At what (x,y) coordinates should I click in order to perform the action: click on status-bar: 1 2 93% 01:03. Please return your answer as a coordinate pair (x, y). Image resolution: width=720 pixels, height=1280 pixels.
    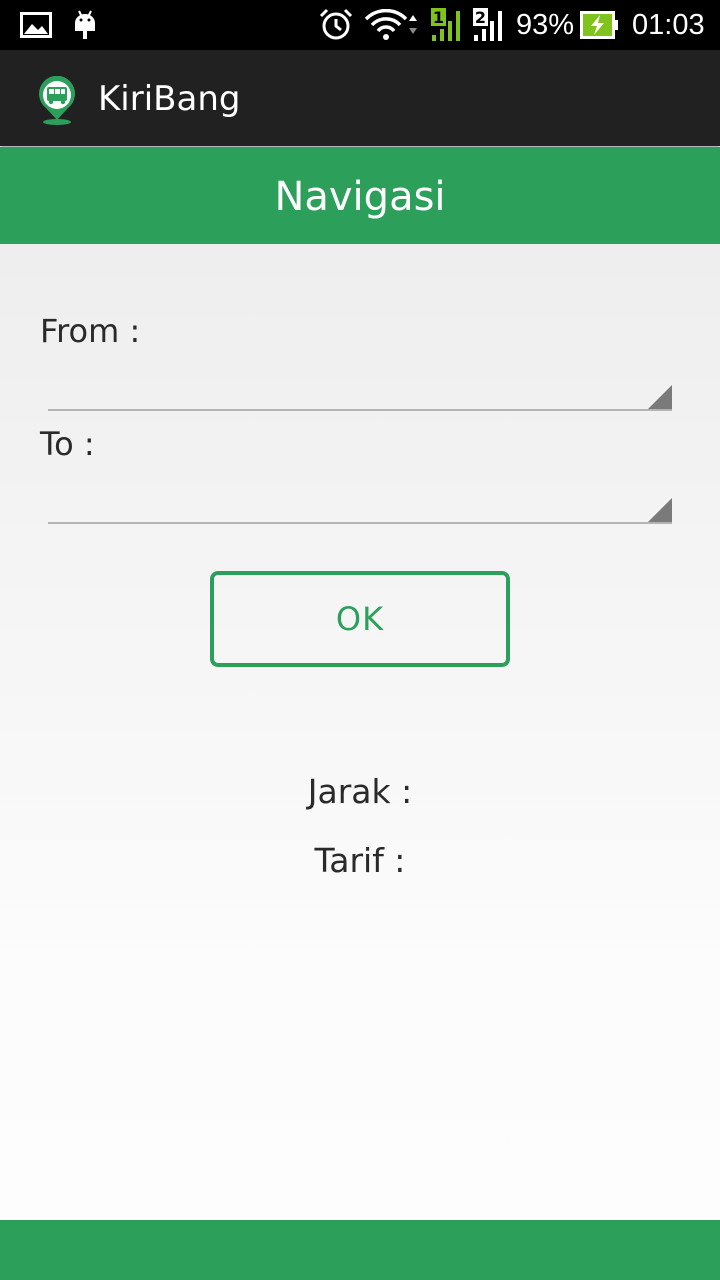
    Looking at the image, I should click on (360, 25).